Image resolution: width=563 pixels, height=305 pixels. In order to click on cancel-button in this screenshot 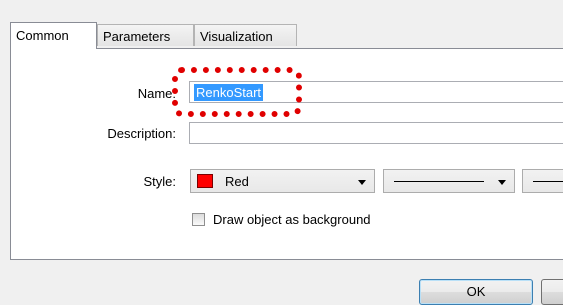, I will do `click(552, 292)`.